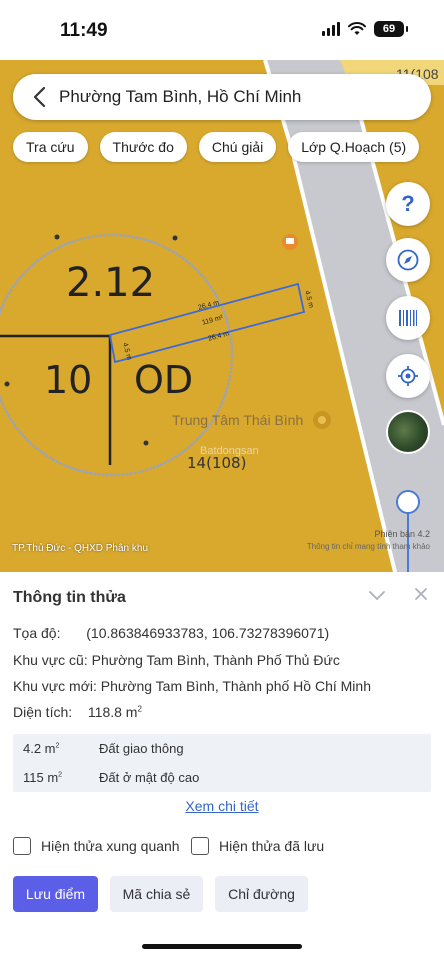 The image size is (444, 960). I want to click on attribution-label: Thông tin chỉ mang tính tham khảo, so click(368, 546).